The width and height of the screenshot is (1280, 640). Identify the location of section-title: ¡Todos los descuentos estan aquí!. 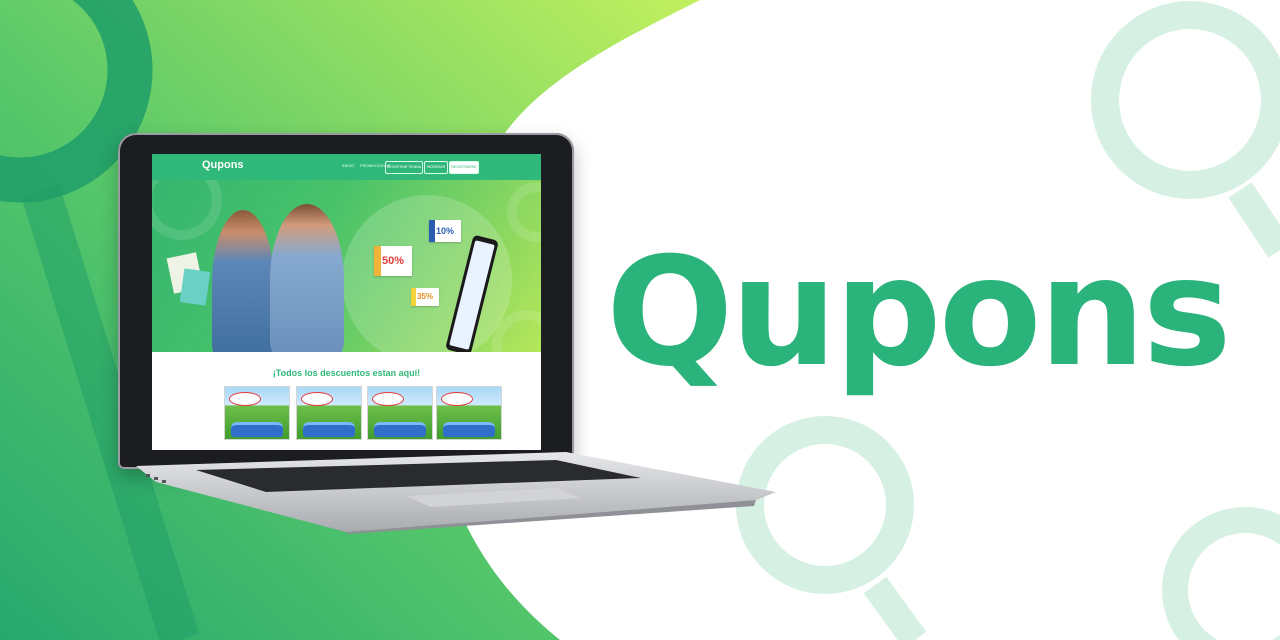
(346, 373).